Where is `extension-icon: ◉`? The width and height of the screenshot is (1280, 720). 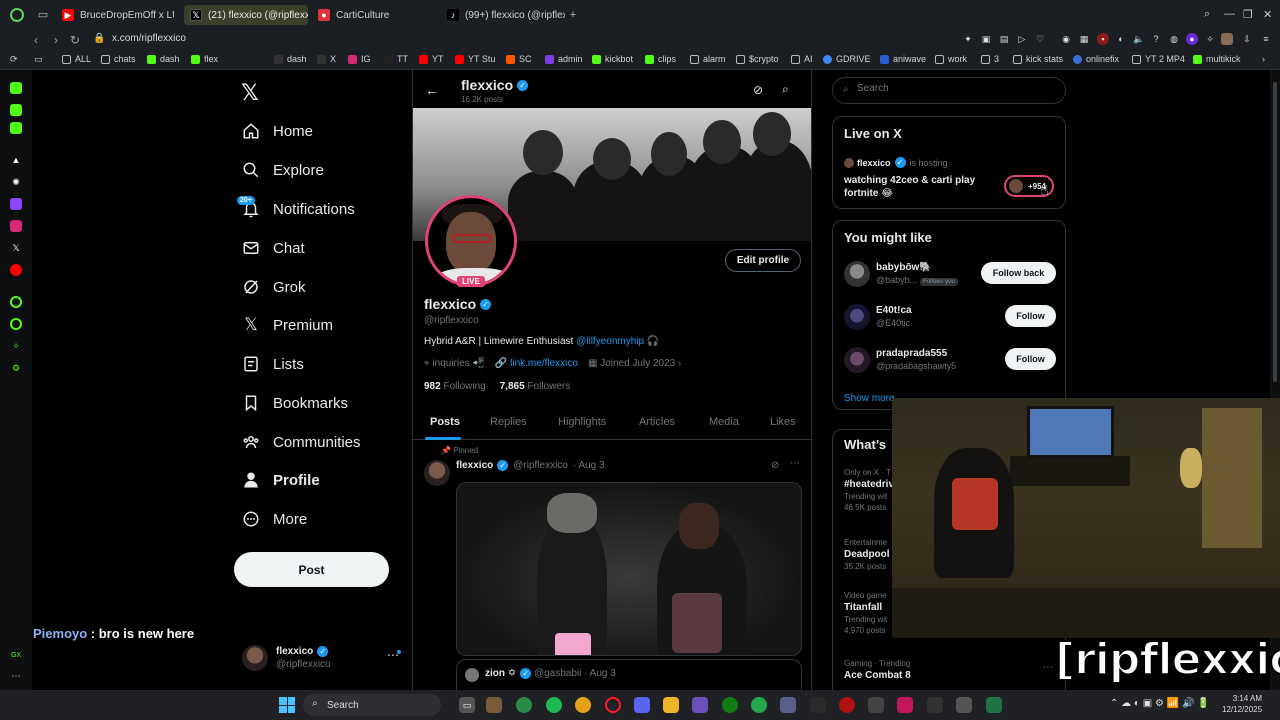
extension-icon: ◉ is located at coordinates (1066, 39).